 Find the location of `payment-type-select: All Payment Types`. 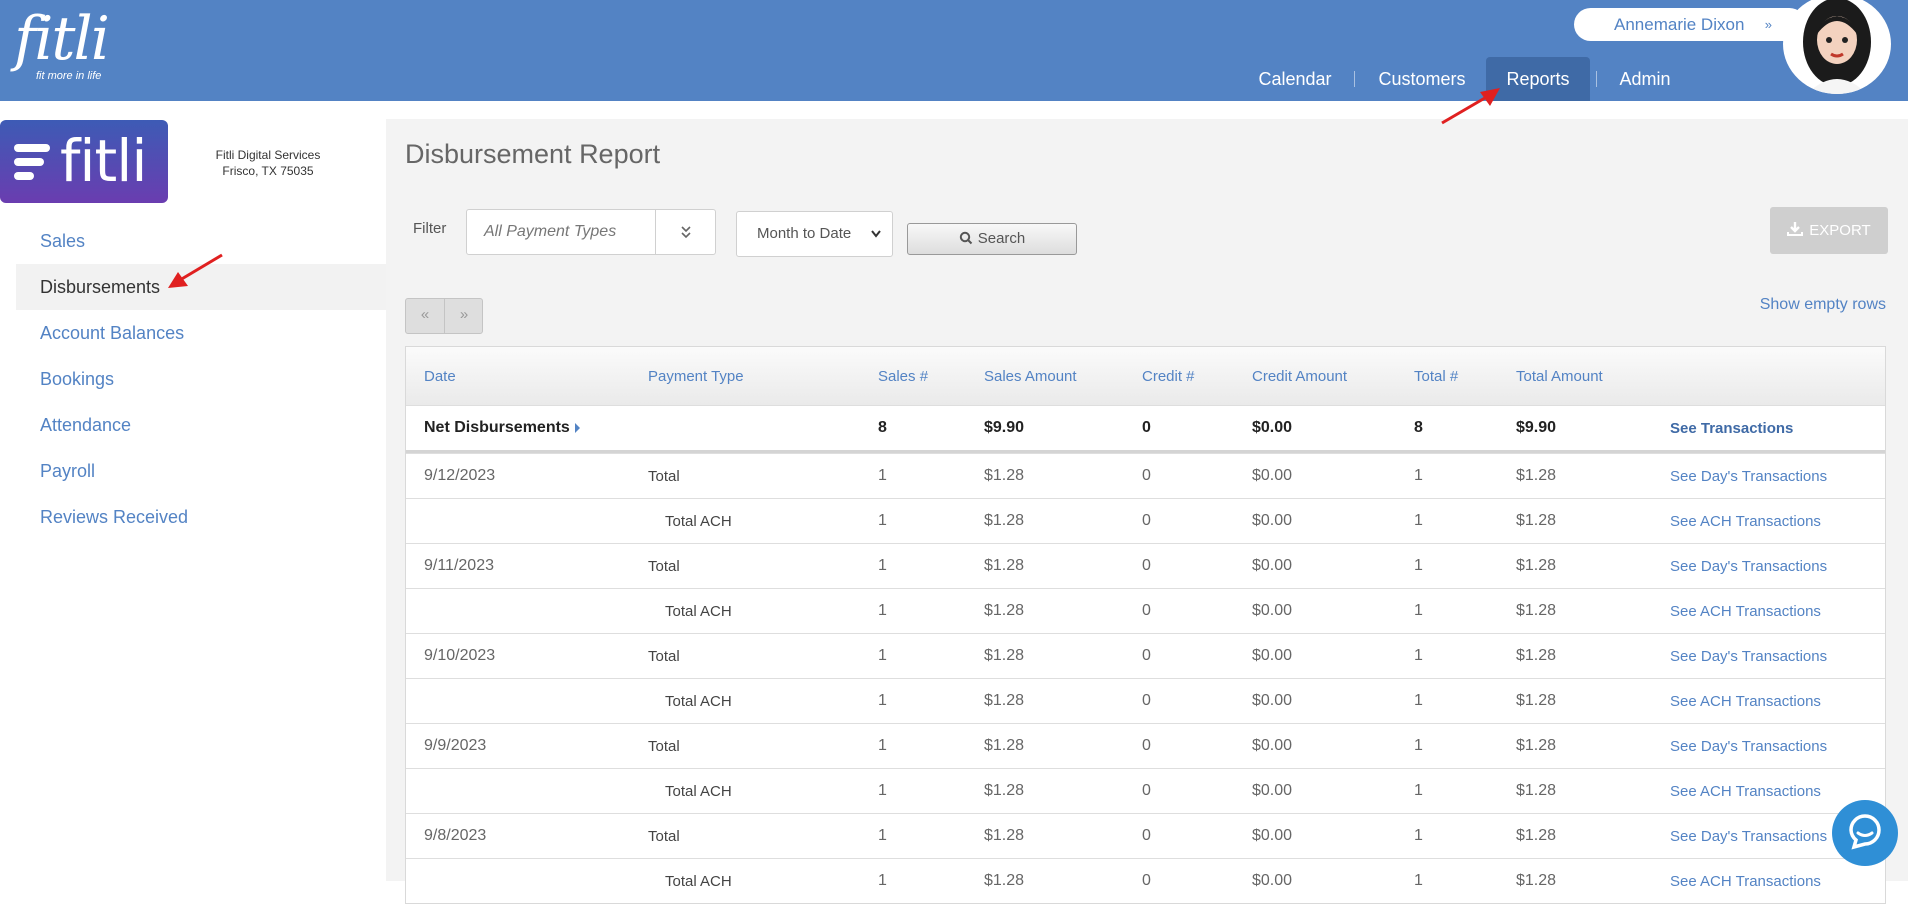

payment-type-select: All Payment Types is located at coordinates (591, 232).